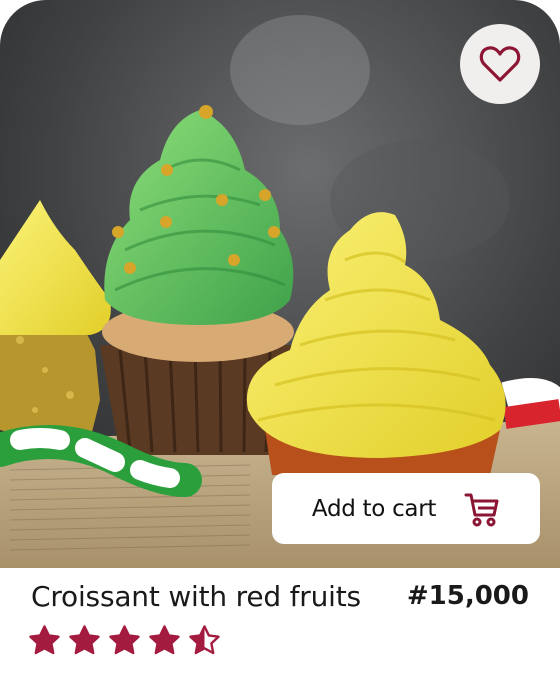 The height and width of the screenshot is (682, 560). What do you see at coordinates (481, 509) in the screenshot?
I see `shopping-cart-icon` at bounding box center [481, 509].